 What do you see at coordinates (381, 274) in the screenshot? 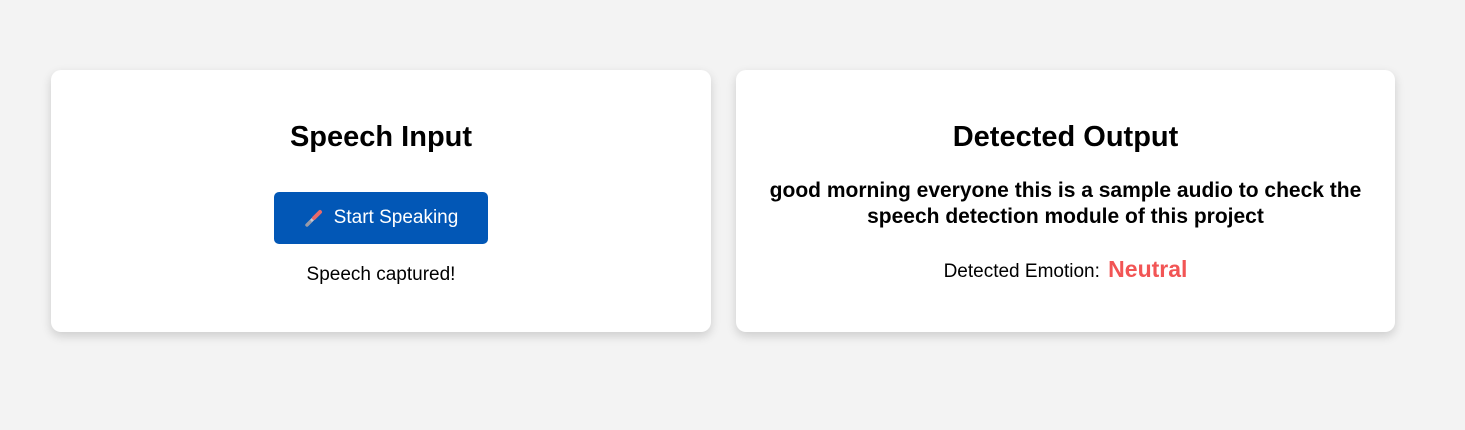
I see `speech-status: Speech captured!` at bounding box center [381, 274].